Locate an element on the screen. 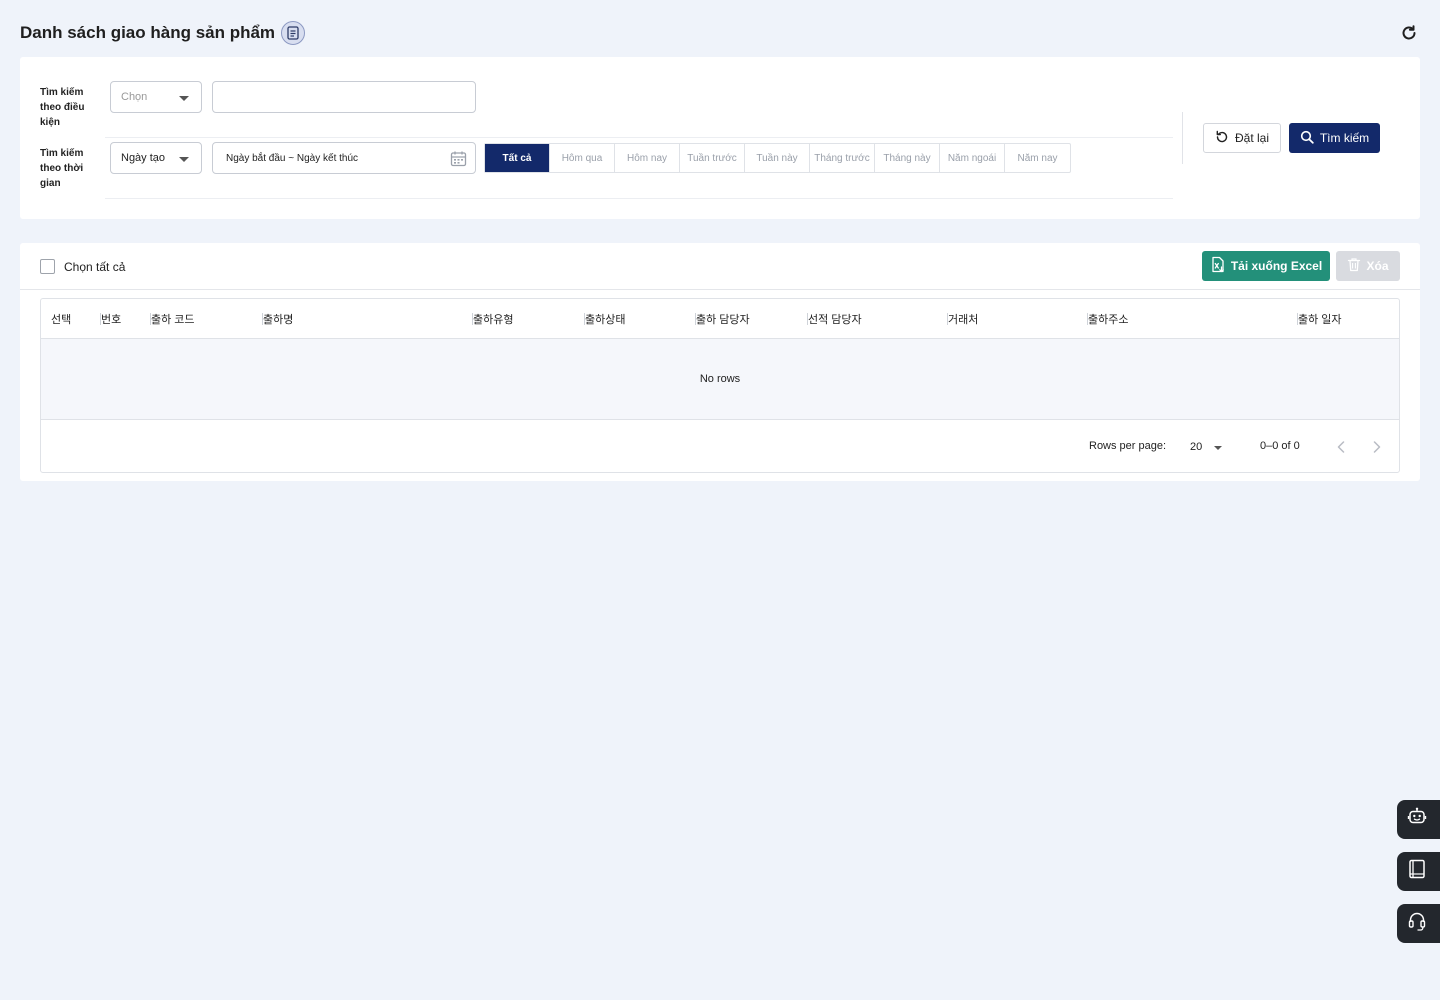 The image size is (1440, 1000). pagination: Rows per page: 20 0–0 of 0 is located at coordinates (720, 447).